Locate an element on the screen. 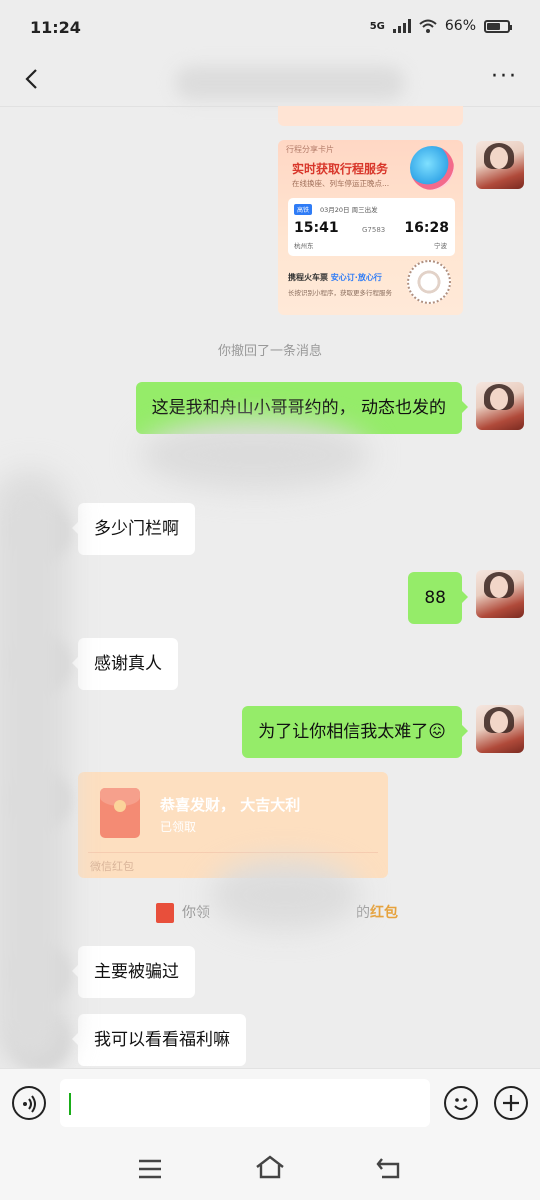  more-functions-button is located at coordinates (511, 1103).